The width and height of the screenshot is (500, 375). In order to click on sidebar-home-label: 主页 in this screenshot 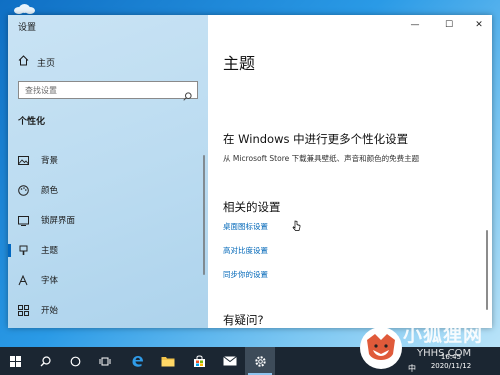, I will do `click(46, 63)`.